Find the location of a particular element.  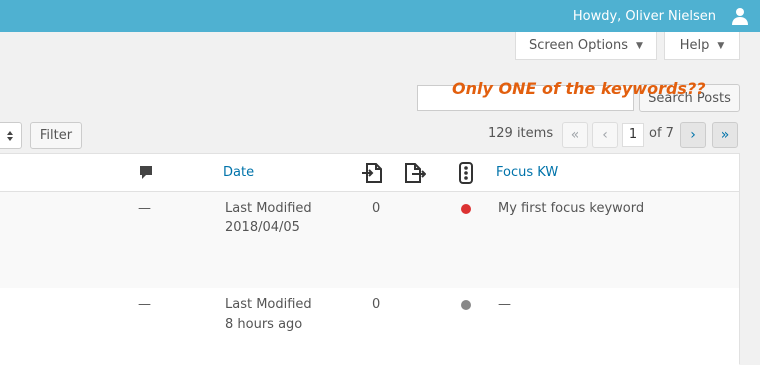

focus-keyword: — is located at coordinates (504, 304).